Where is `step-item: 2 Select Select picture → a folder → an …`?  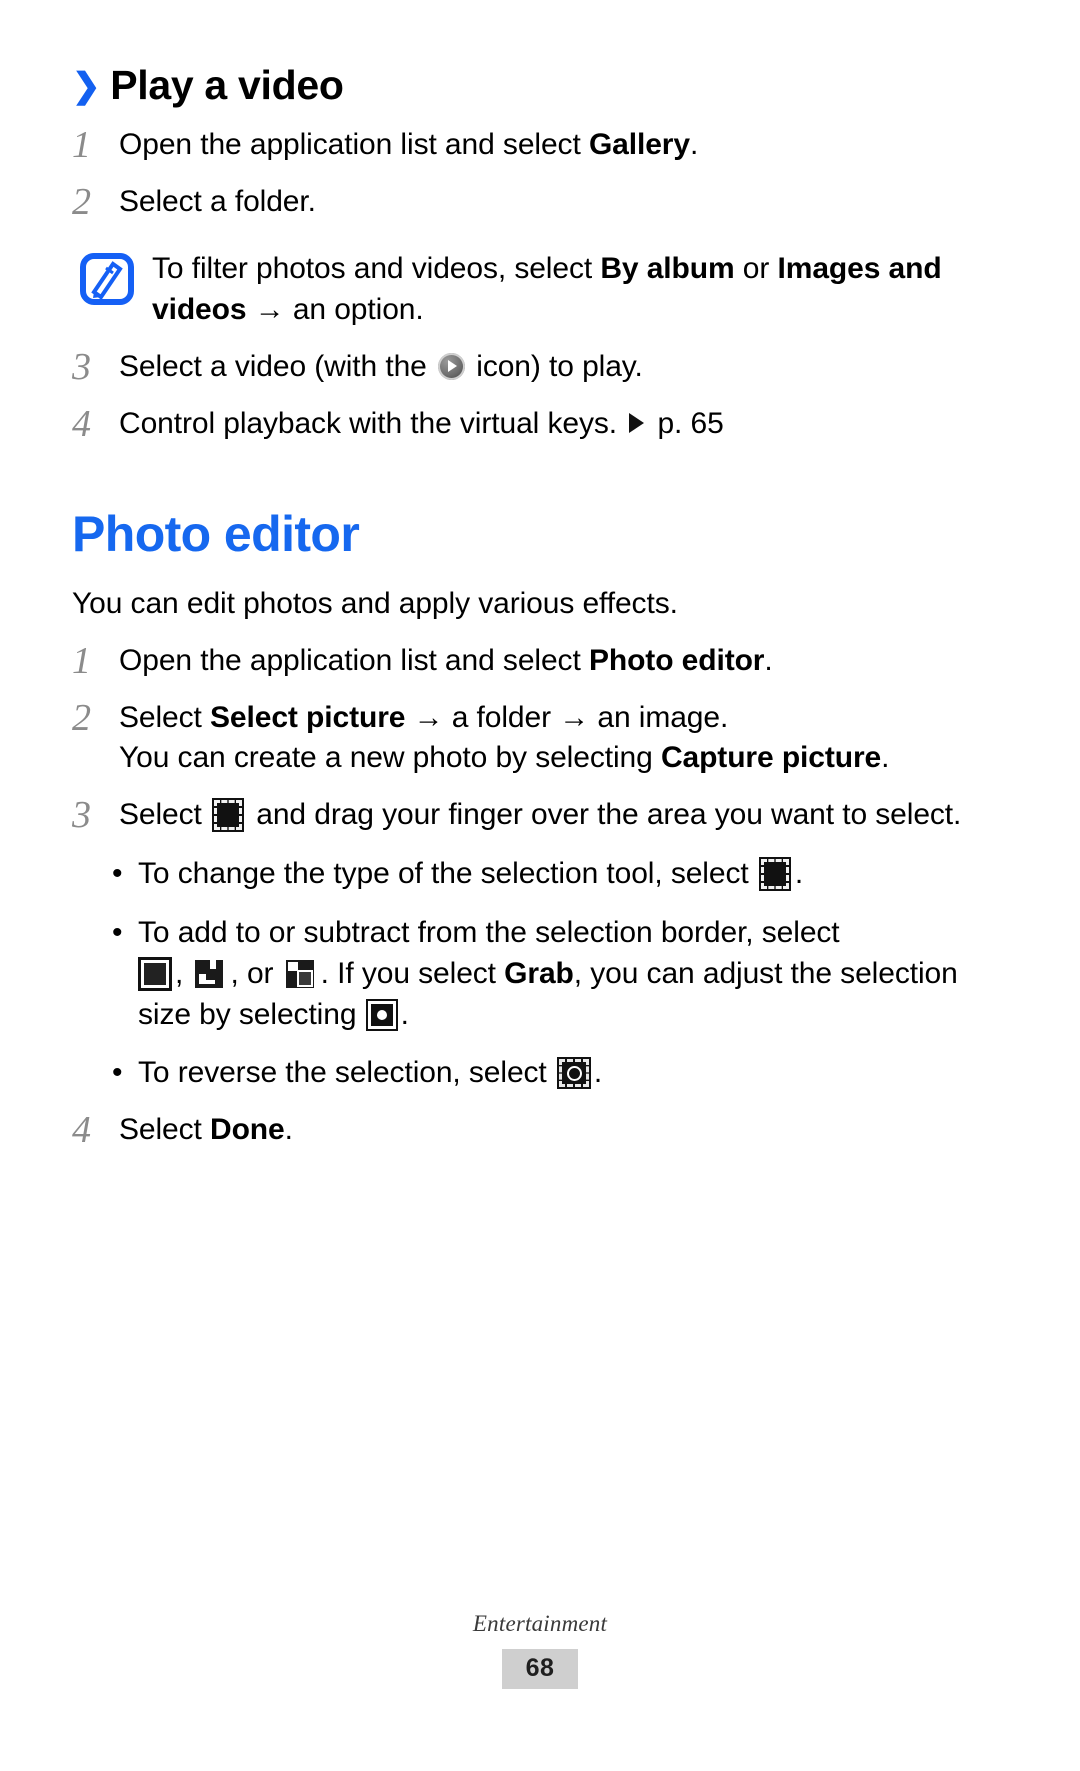
step-item: 2 Select Select picture → a folder → an … is located at coordinates (540, 731).